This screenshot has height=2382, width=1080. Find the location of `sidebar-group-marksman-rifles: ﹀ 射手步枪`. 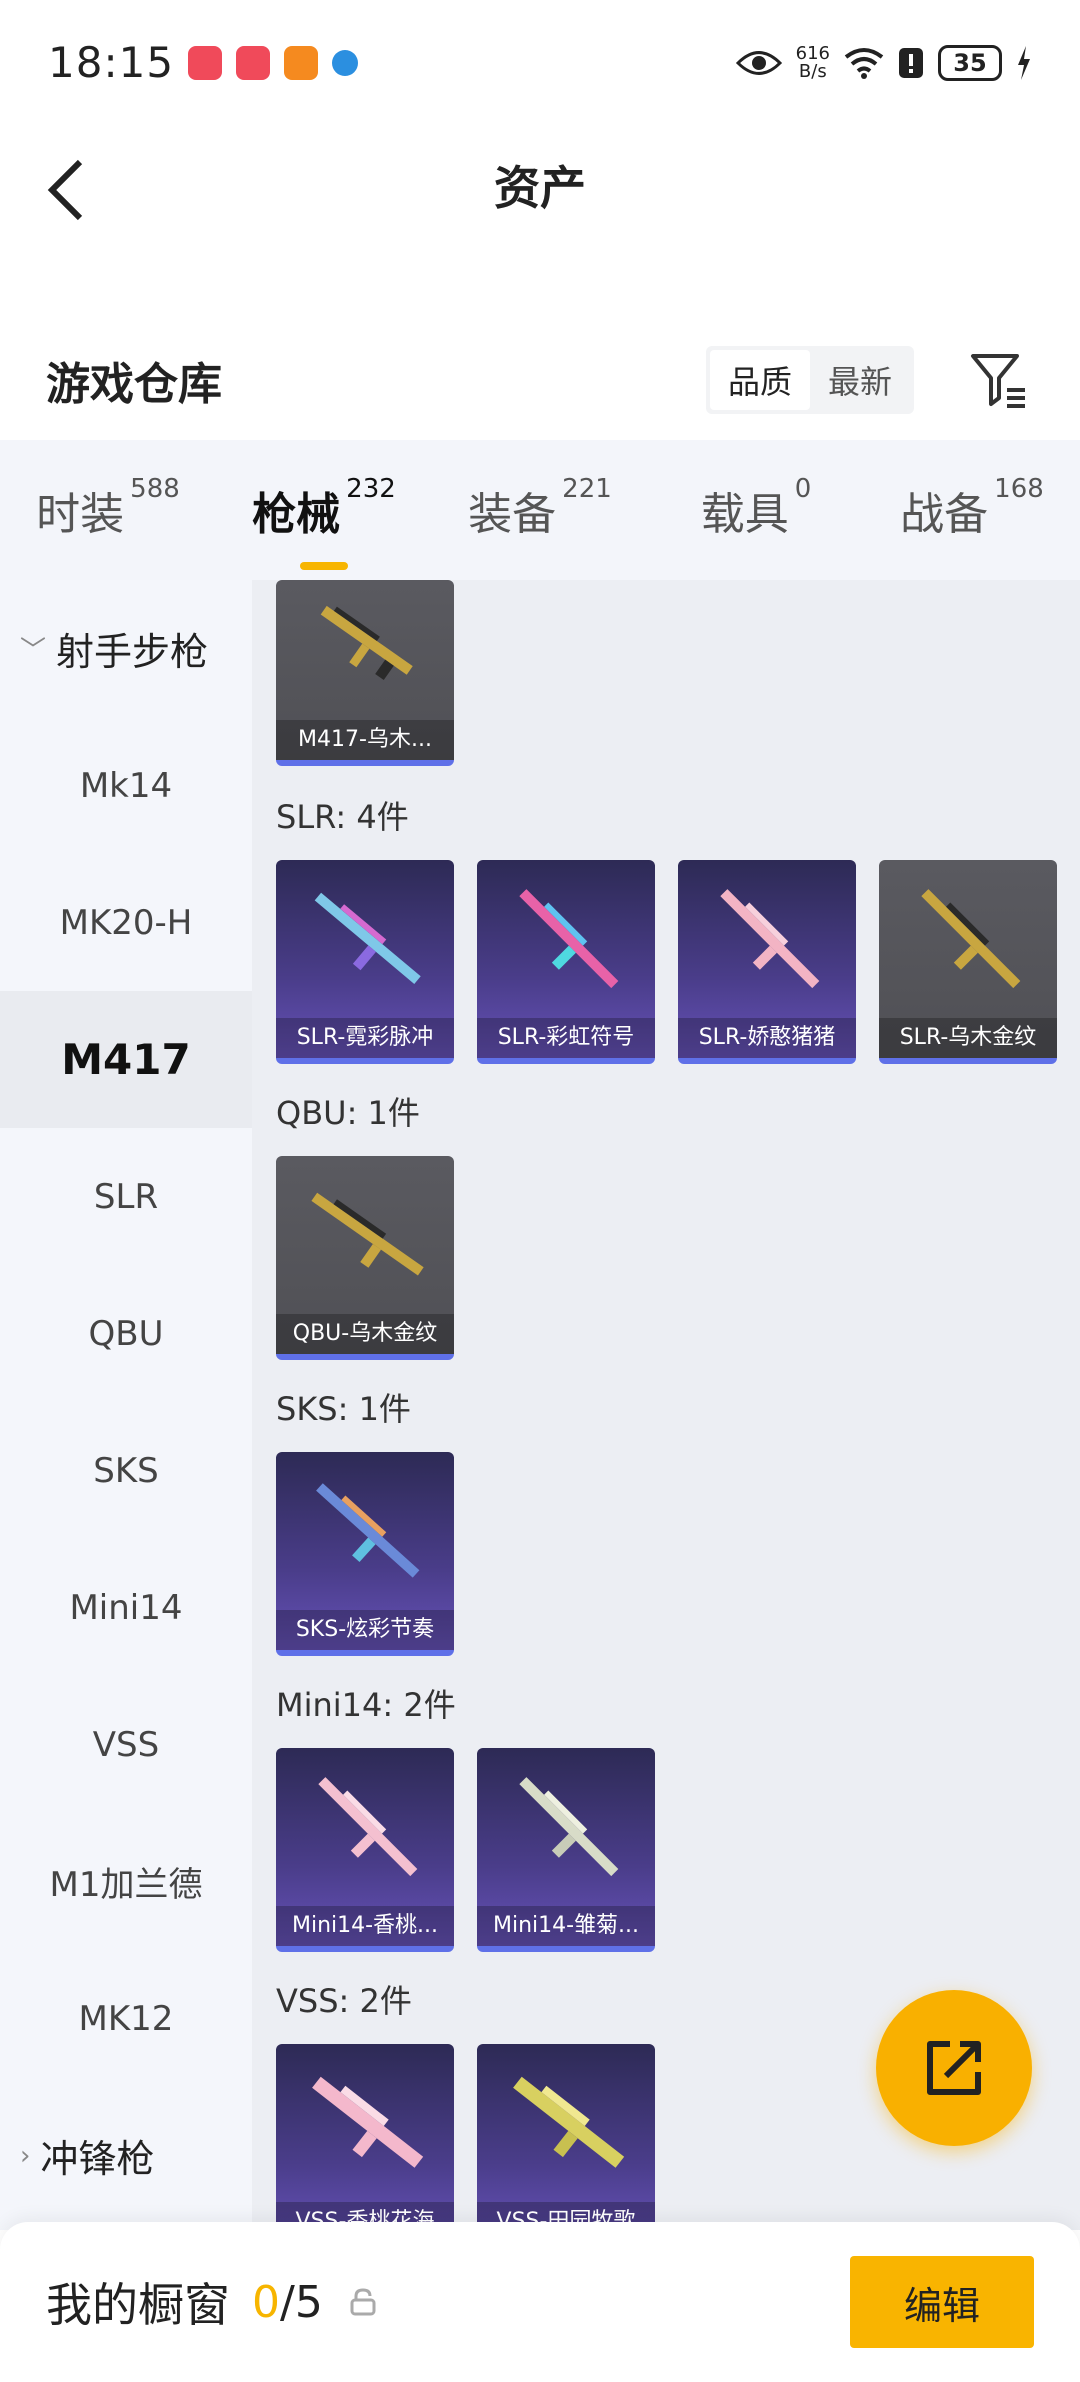

sidebar-group-marksman-rifles: ﹀ 射手步枪 is located at coordinates (126, 648).